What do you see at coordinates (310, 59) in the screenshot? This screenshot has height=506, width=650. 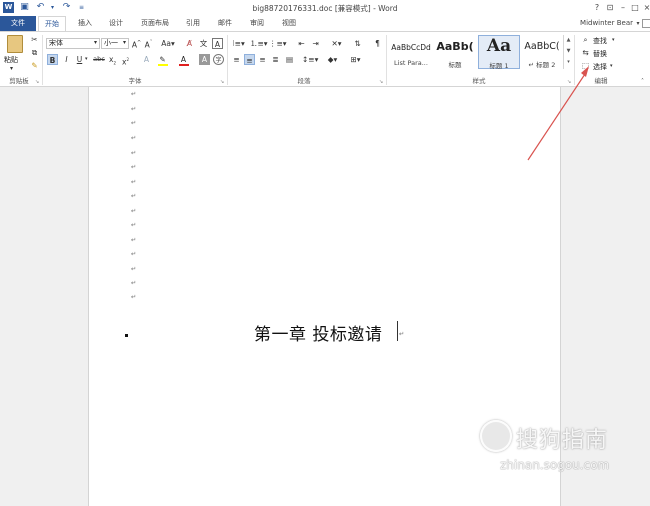 I see `line-spacing-icon: ↕≡▾` at bounding box center [310, 59].